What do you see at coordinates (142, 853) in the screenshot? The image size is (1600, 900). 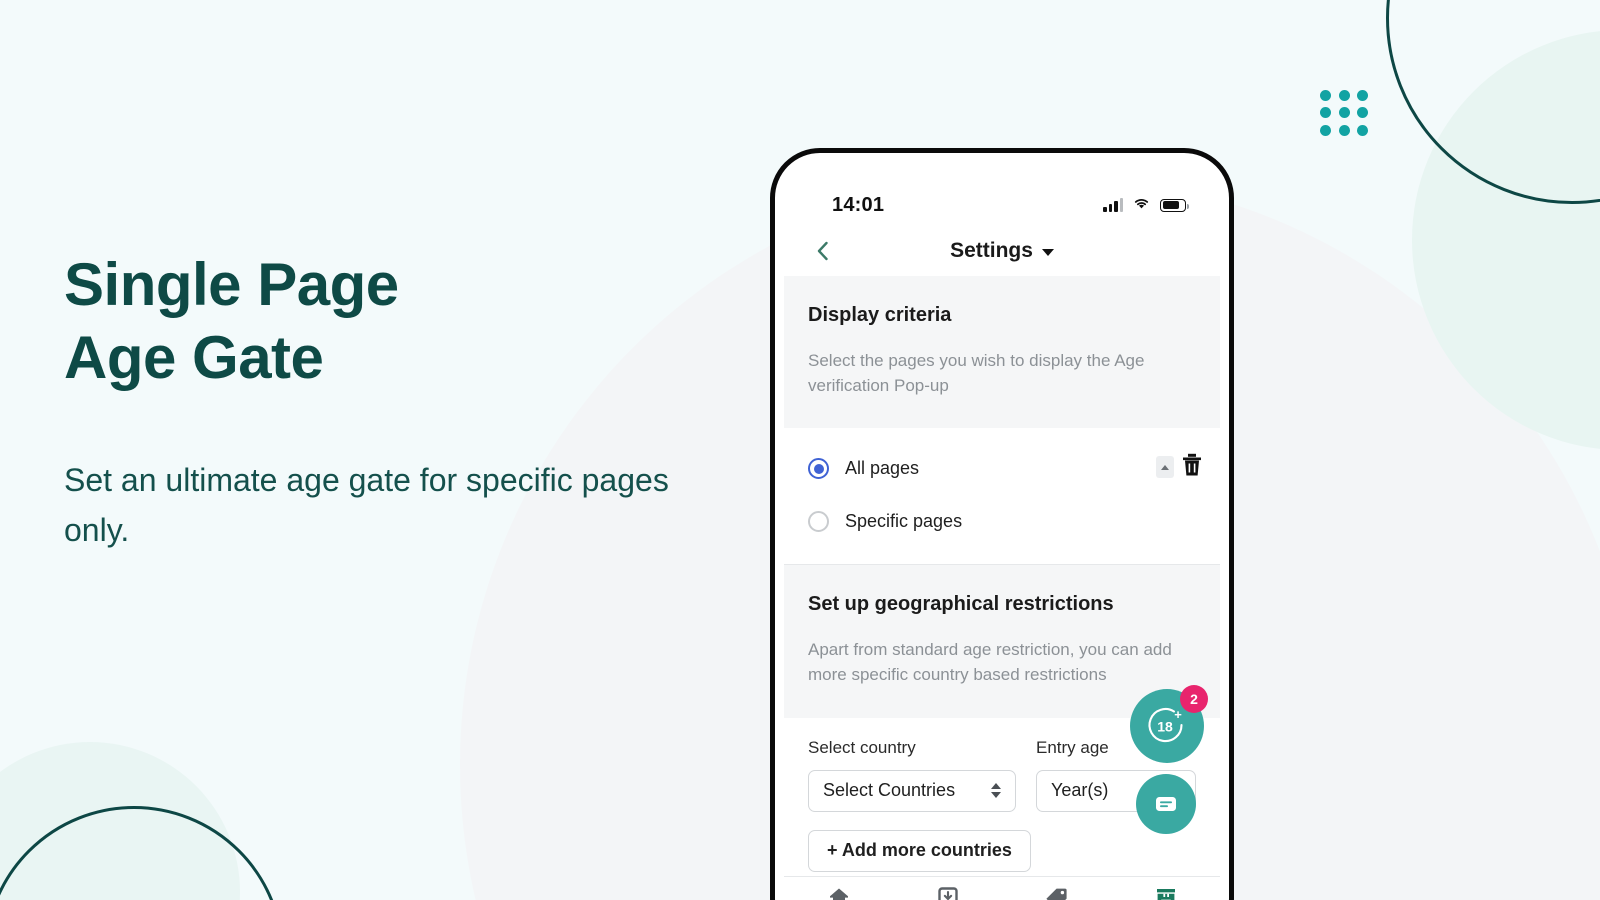 I see `background-ring-bottom-left` at bounding box center [142, 853].